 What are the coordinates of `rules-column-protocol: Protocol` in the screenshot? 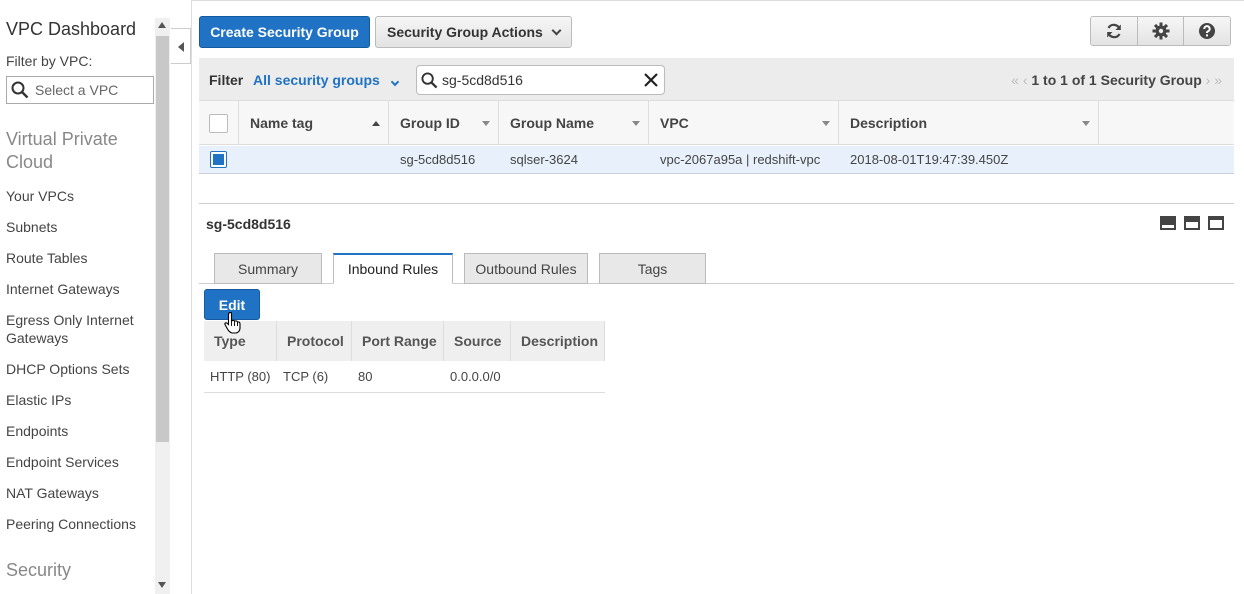 It's located at (314, 341).